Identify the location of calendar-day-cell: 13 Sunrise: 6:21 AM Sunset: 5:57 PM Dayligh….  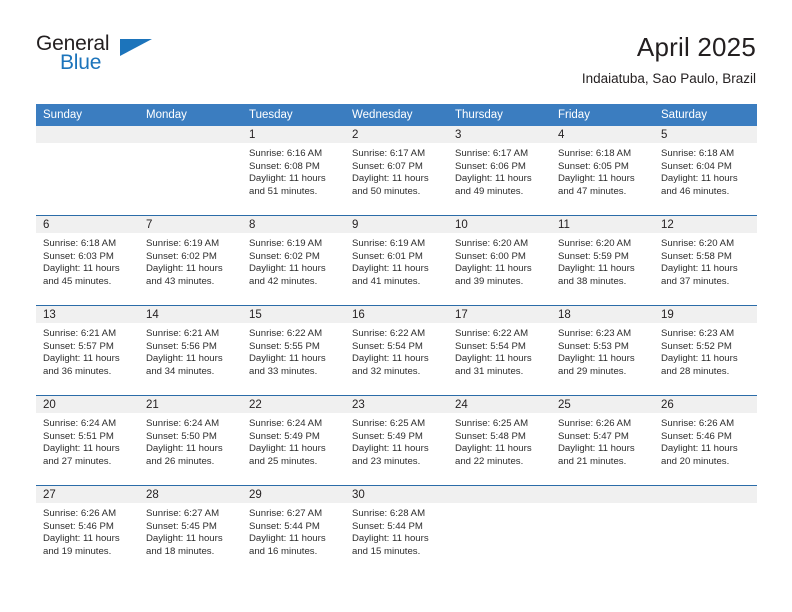
(87, 350).